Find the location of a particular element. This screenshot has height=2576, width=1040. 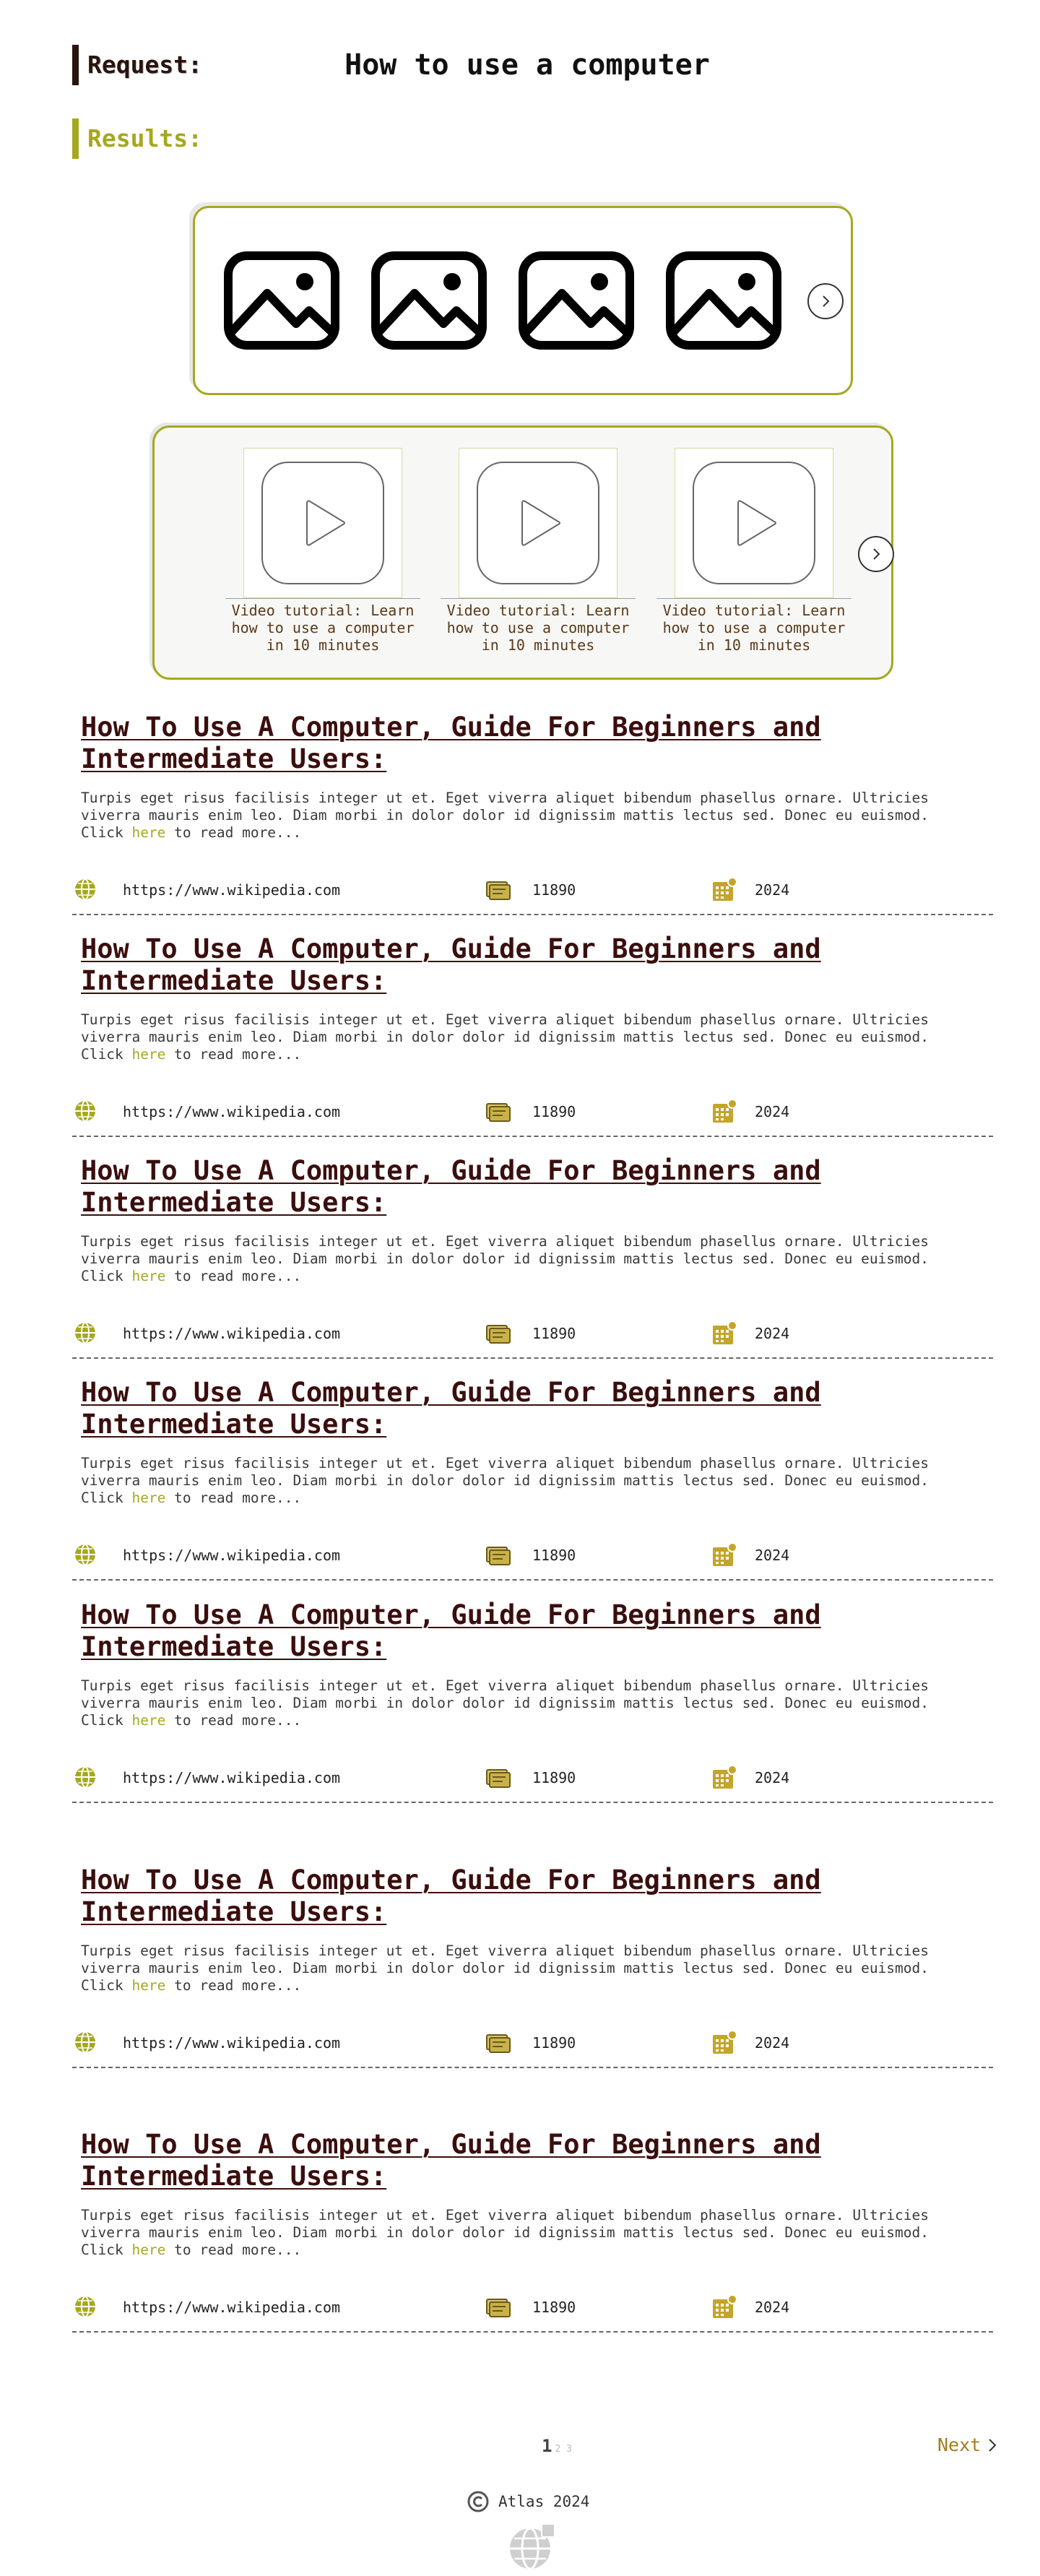

images-next-button is located at coordinates (825, 301).